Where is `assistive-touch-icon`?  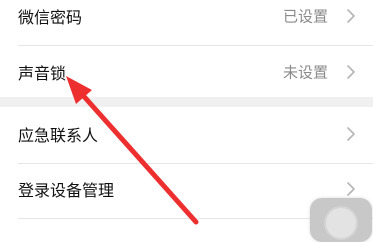
assistive-touch-icon is located at coordinates (341, 223).